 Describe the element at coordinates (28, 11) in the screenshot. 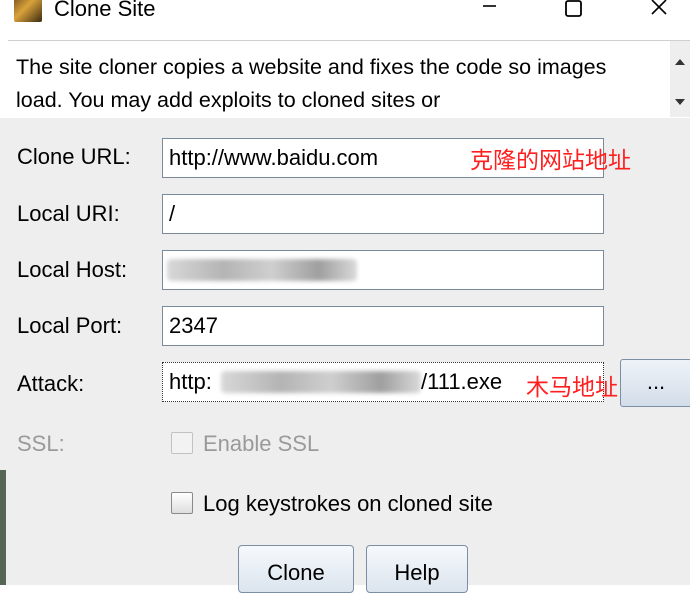

I see `app-icon` at that location.